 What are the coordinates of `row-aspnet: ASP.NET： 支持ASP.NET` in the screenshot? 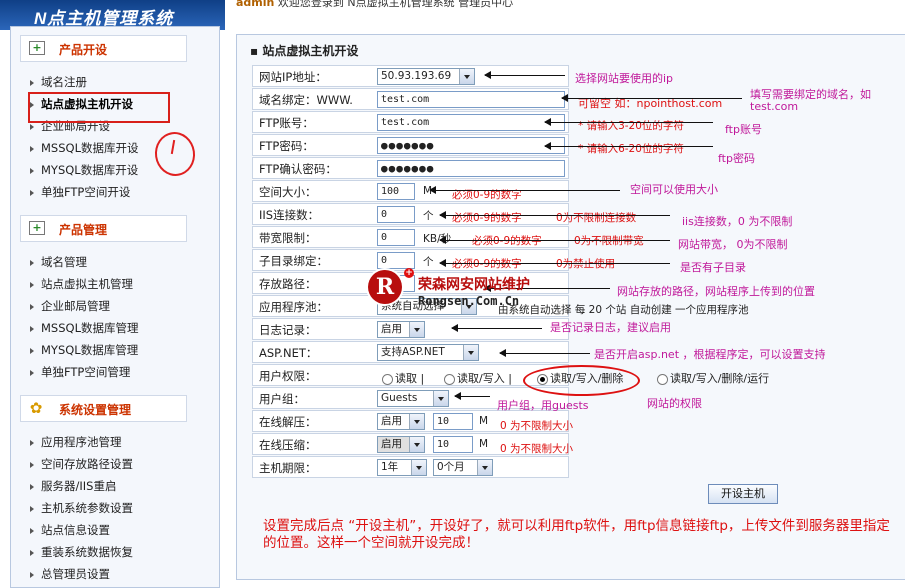 It's located at (410, 352).